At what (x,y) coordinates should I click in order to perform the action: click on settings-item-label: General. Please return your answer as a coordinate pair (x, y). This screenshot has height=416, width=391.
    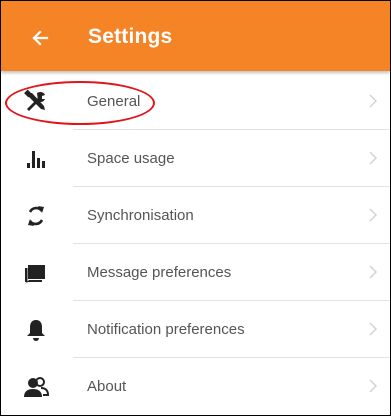
    Looking at the image, I should click on (114, 101).